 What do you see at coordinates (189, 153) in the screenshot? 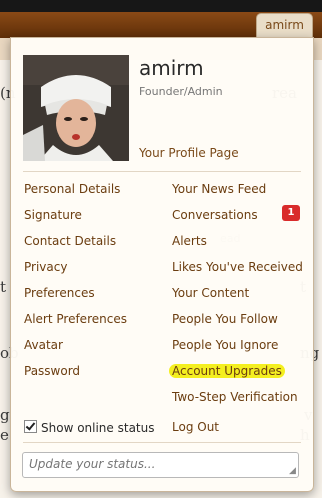
I see `profile-page-link: Your Profile Page` at bounding box center [189, 153].